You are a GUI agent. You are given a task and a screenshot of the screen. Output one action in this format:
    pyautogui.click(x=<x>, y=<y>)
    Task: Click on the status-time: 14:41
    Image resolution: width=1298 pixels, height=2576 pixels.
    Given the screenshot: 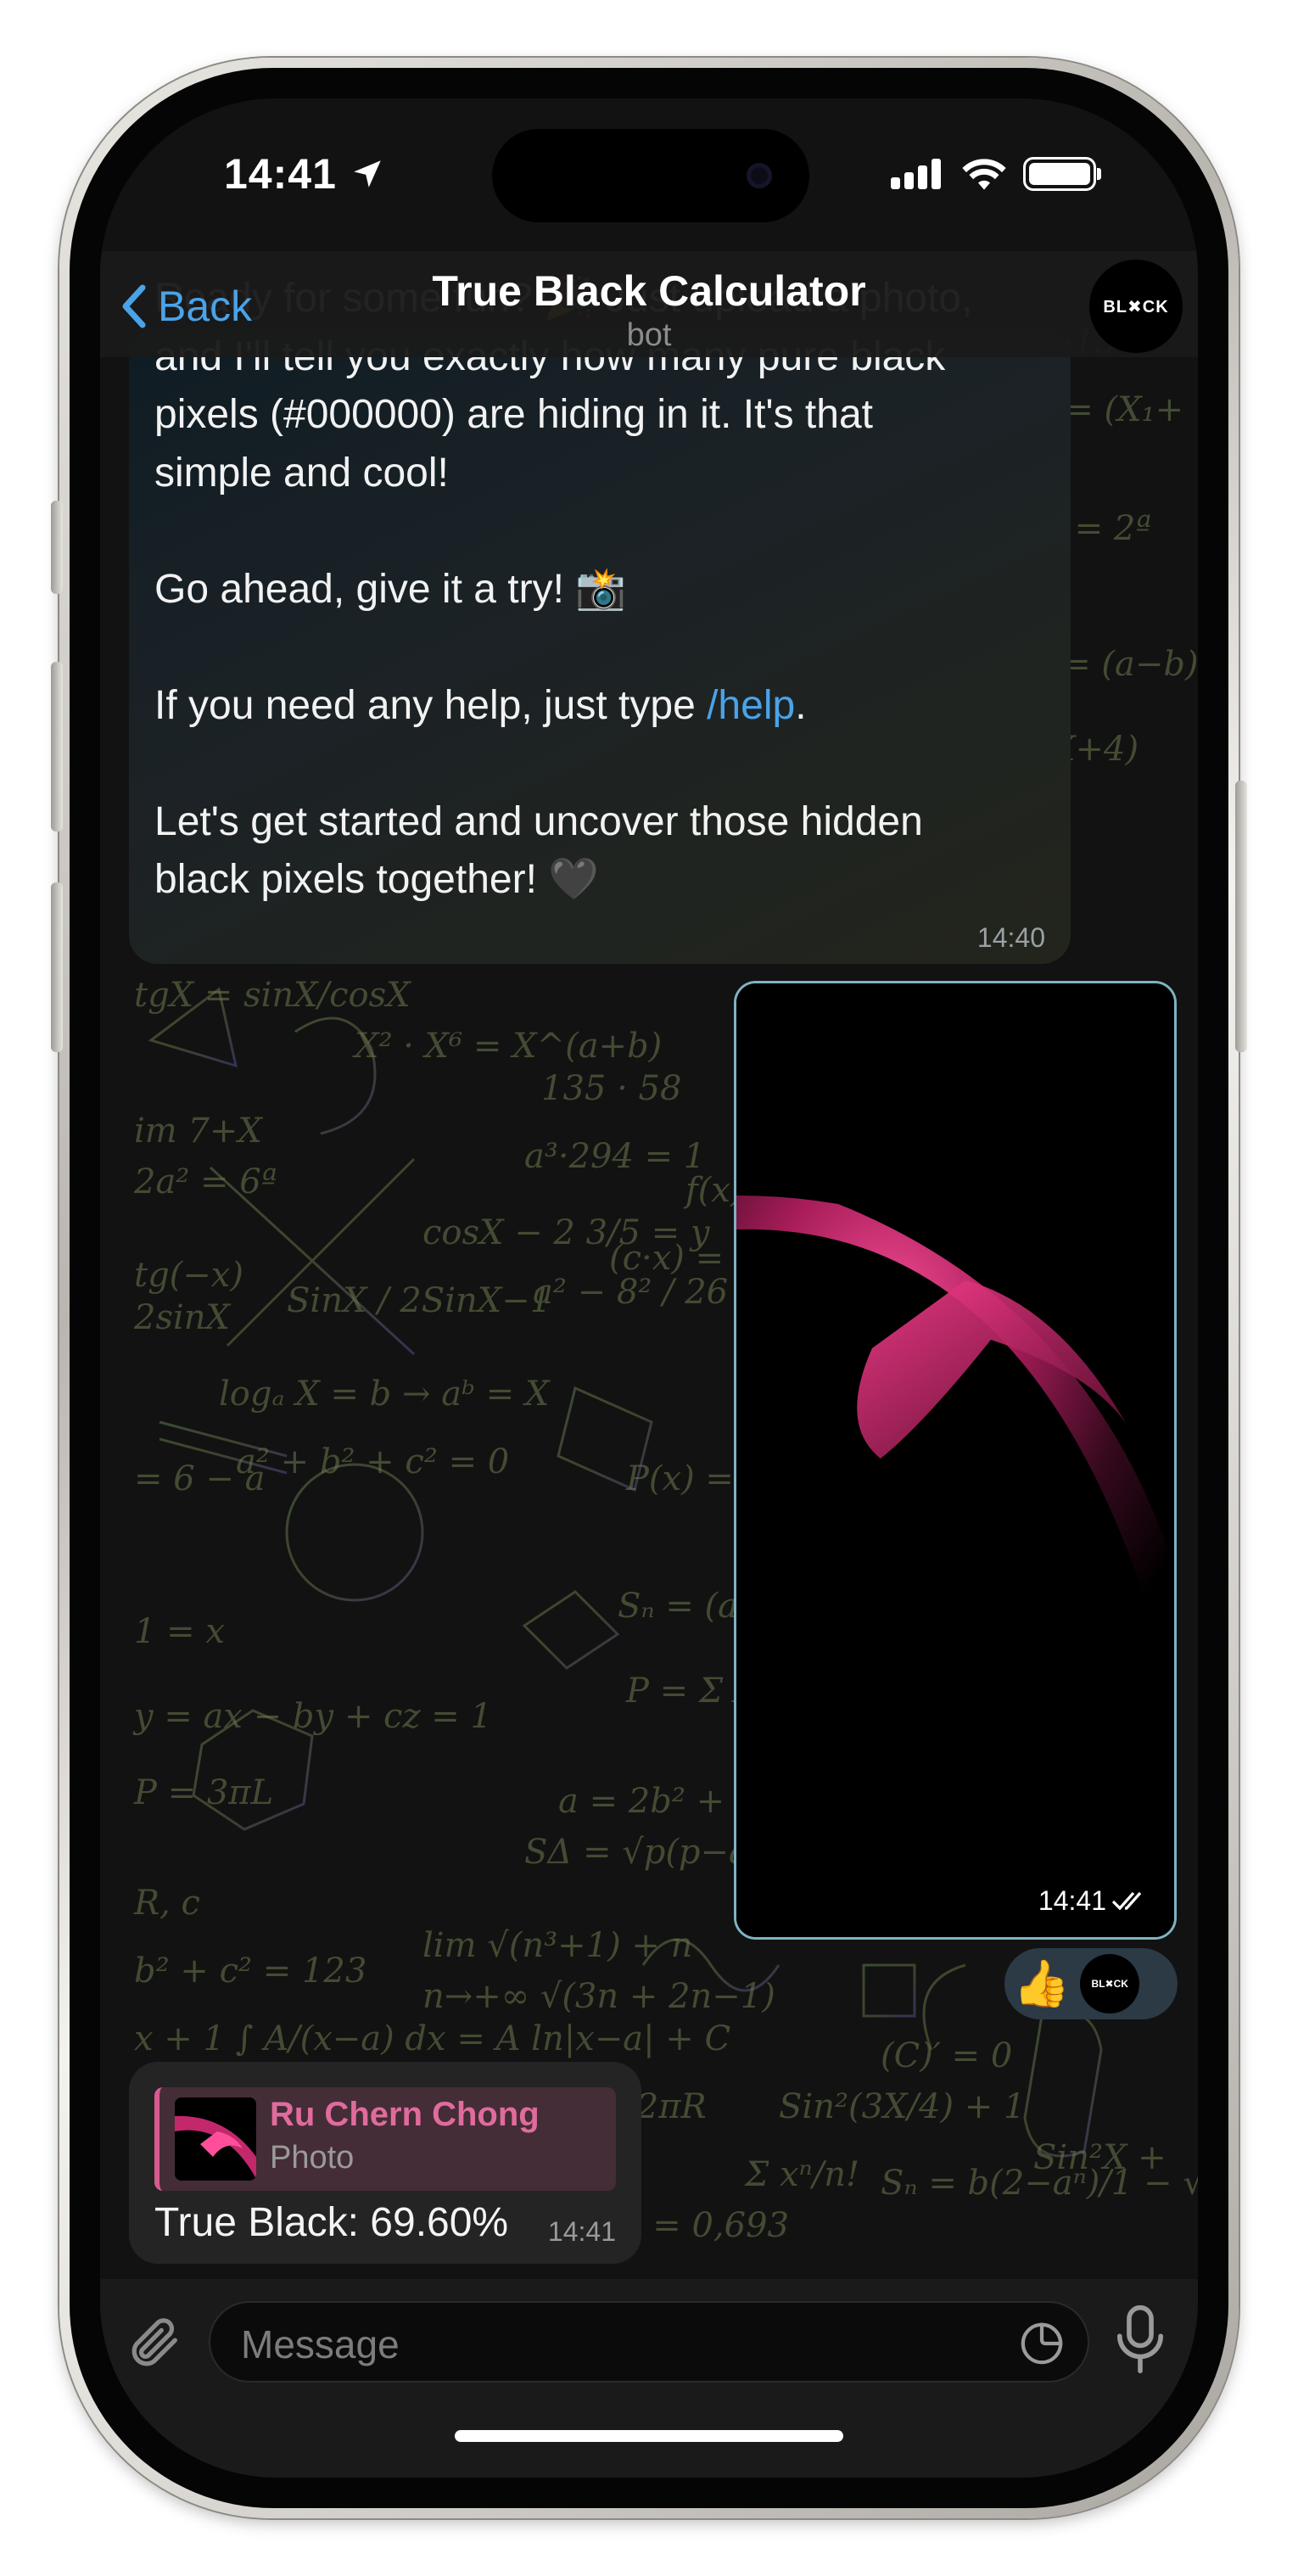 What is the action you would take?
    pyautogui.click(x=304, y=174)
    